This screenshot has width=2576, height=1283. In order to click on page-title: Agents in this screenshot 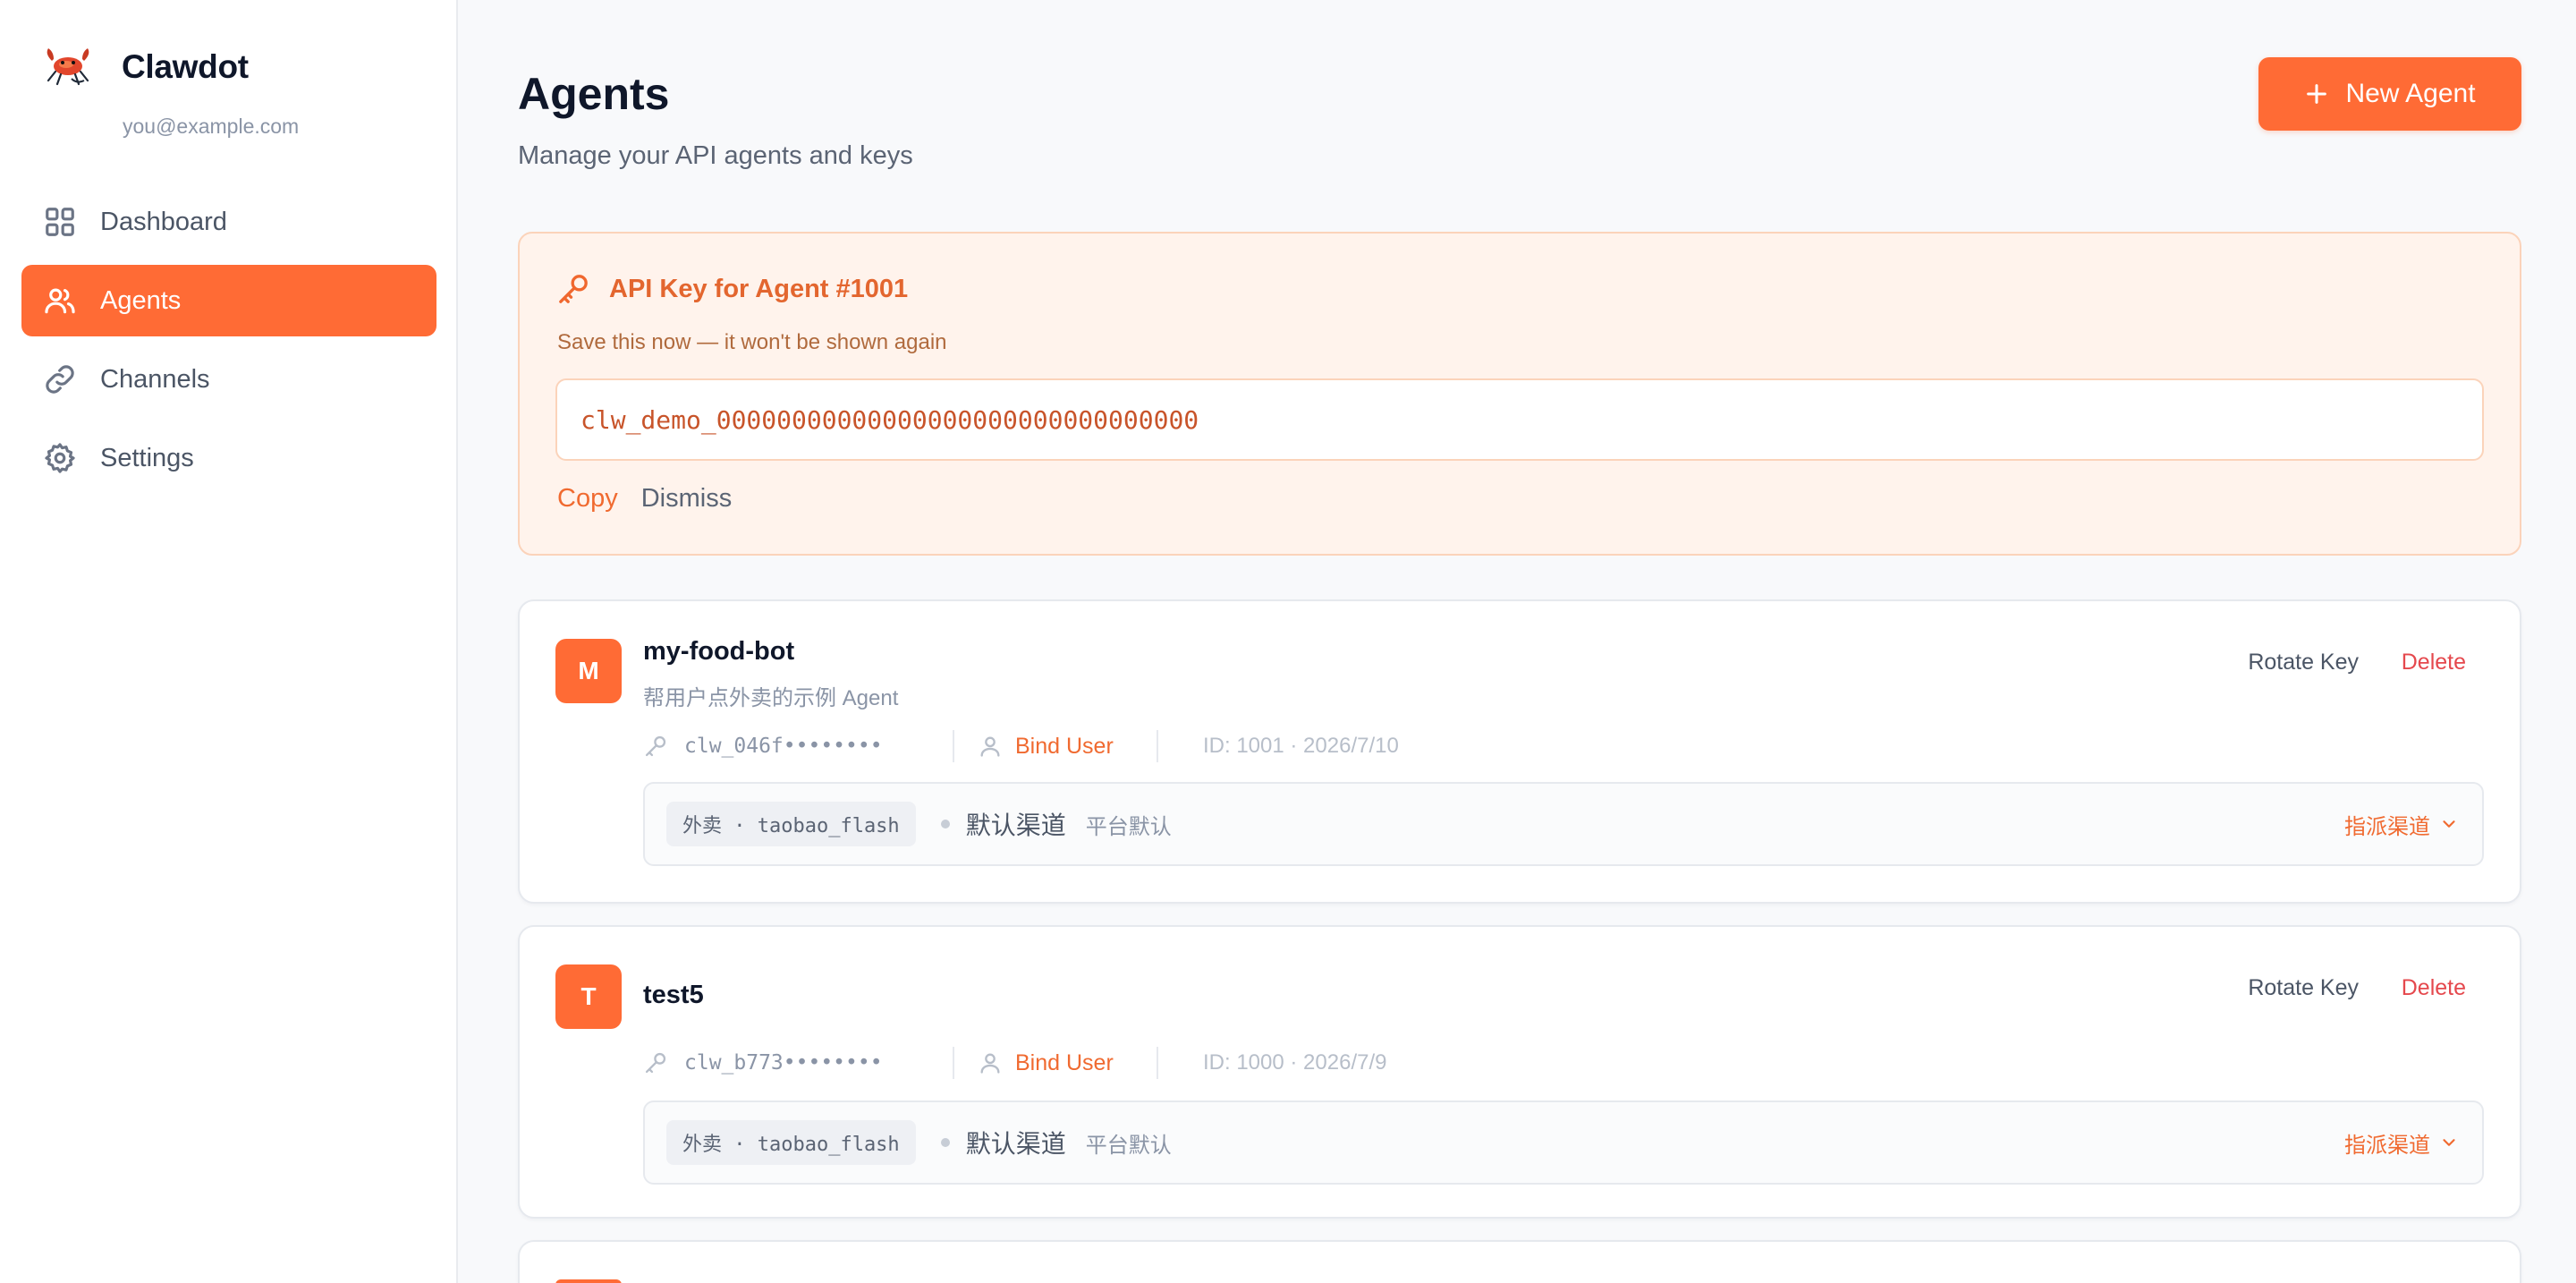, I will do `click(594, 94)`.